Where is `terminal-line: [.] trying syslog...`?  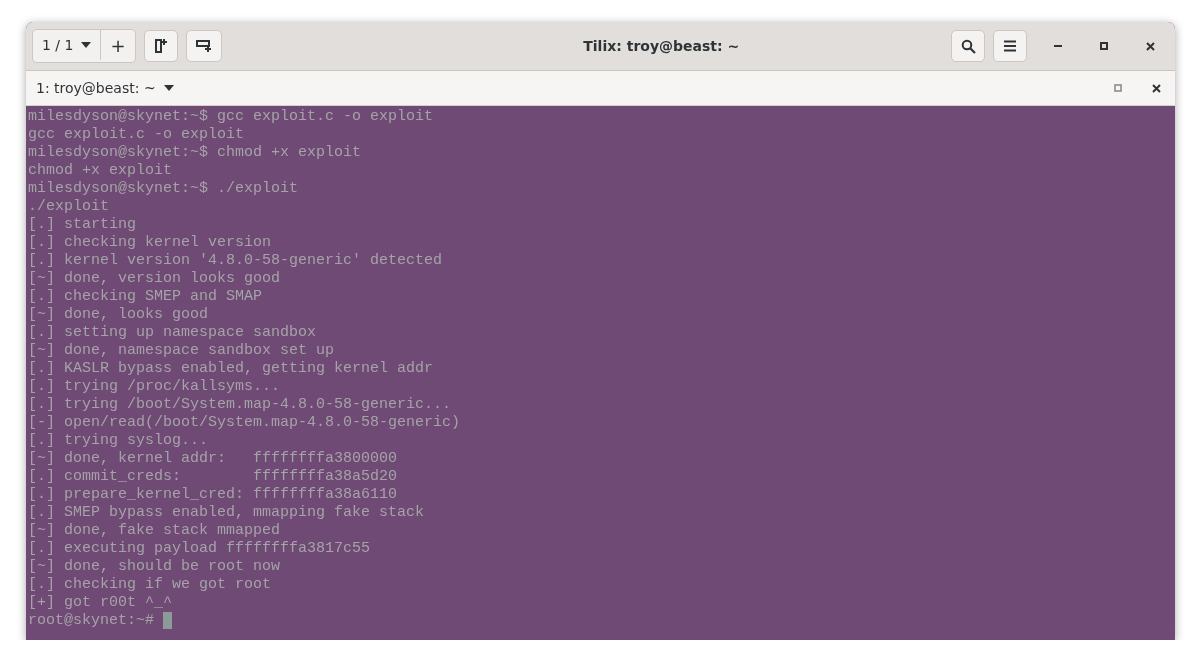
terminal-line: [.] trying syslog... is located at coordinates (119, 441).